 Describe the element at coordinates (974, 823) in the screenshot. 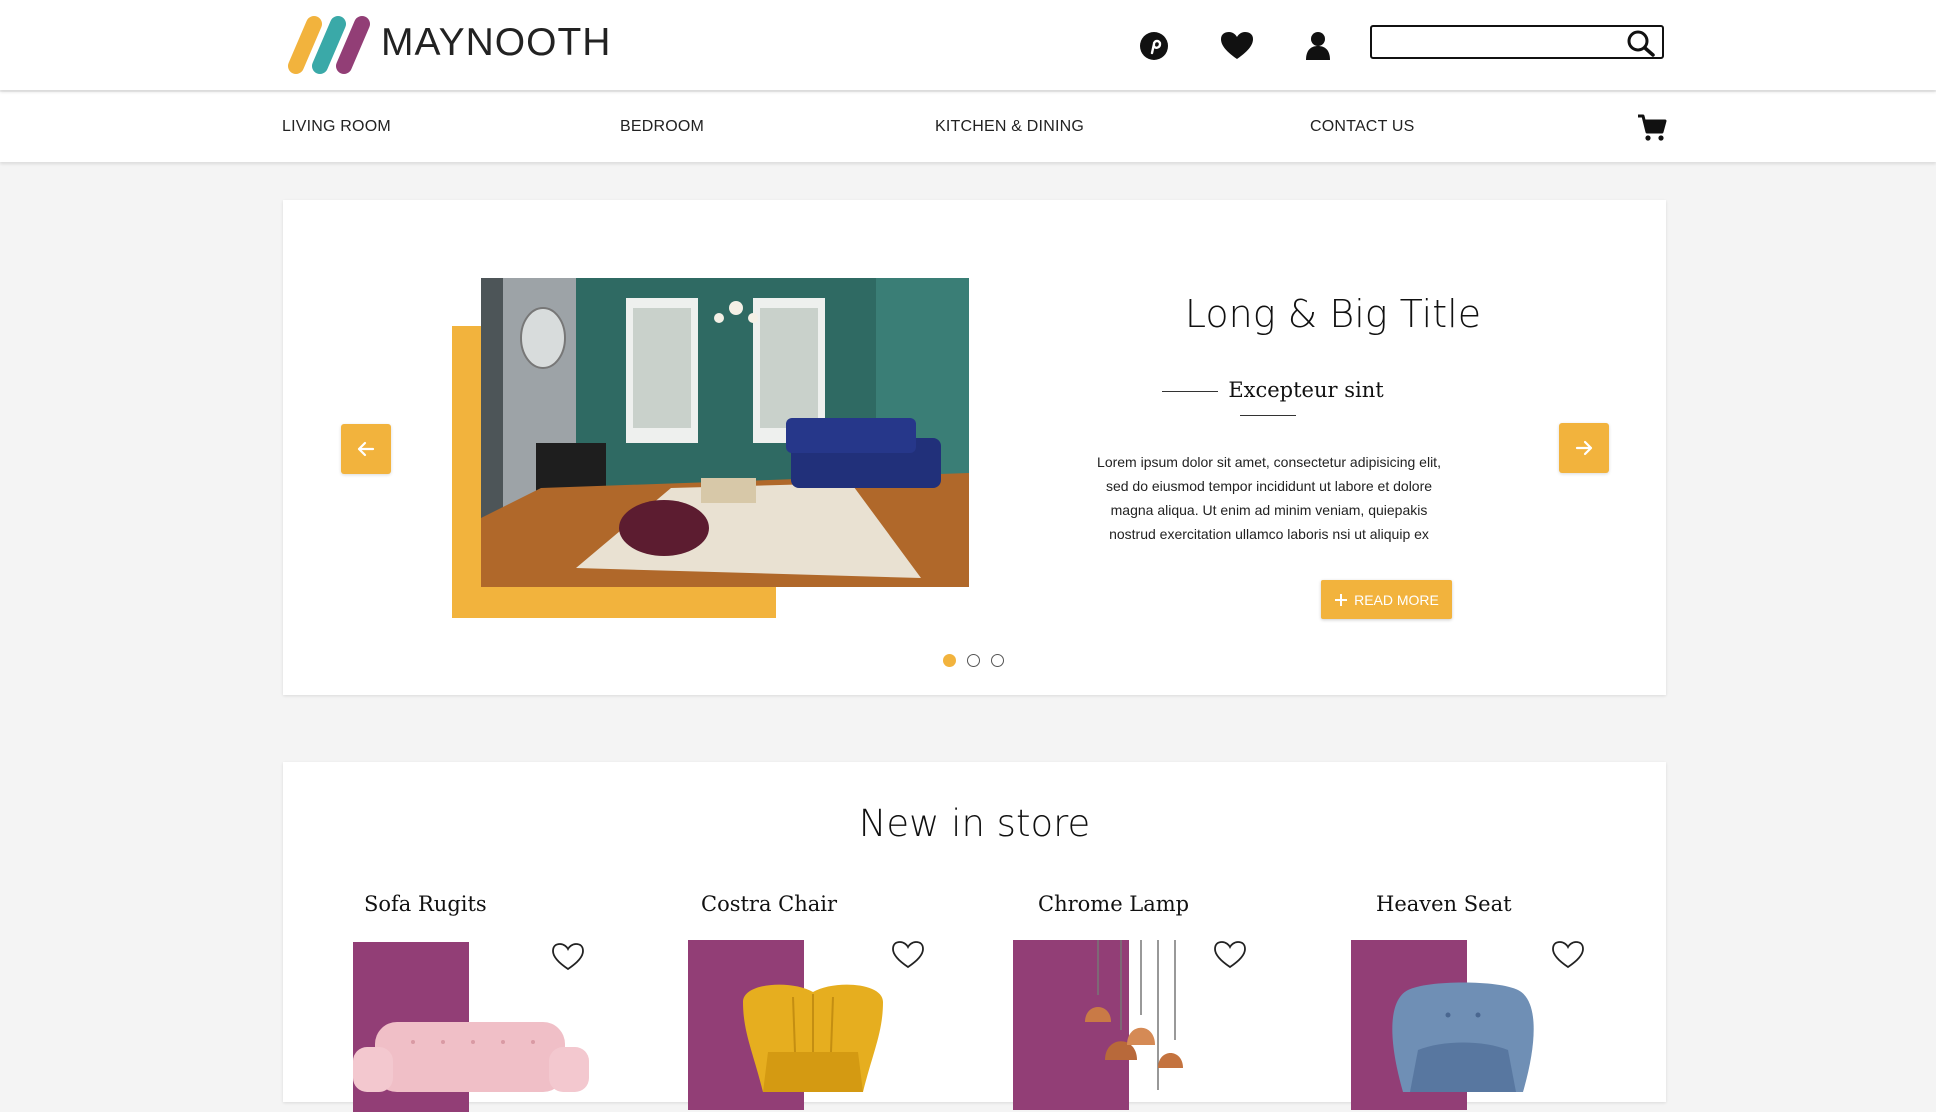

I see `section-title: New in store` at that location.